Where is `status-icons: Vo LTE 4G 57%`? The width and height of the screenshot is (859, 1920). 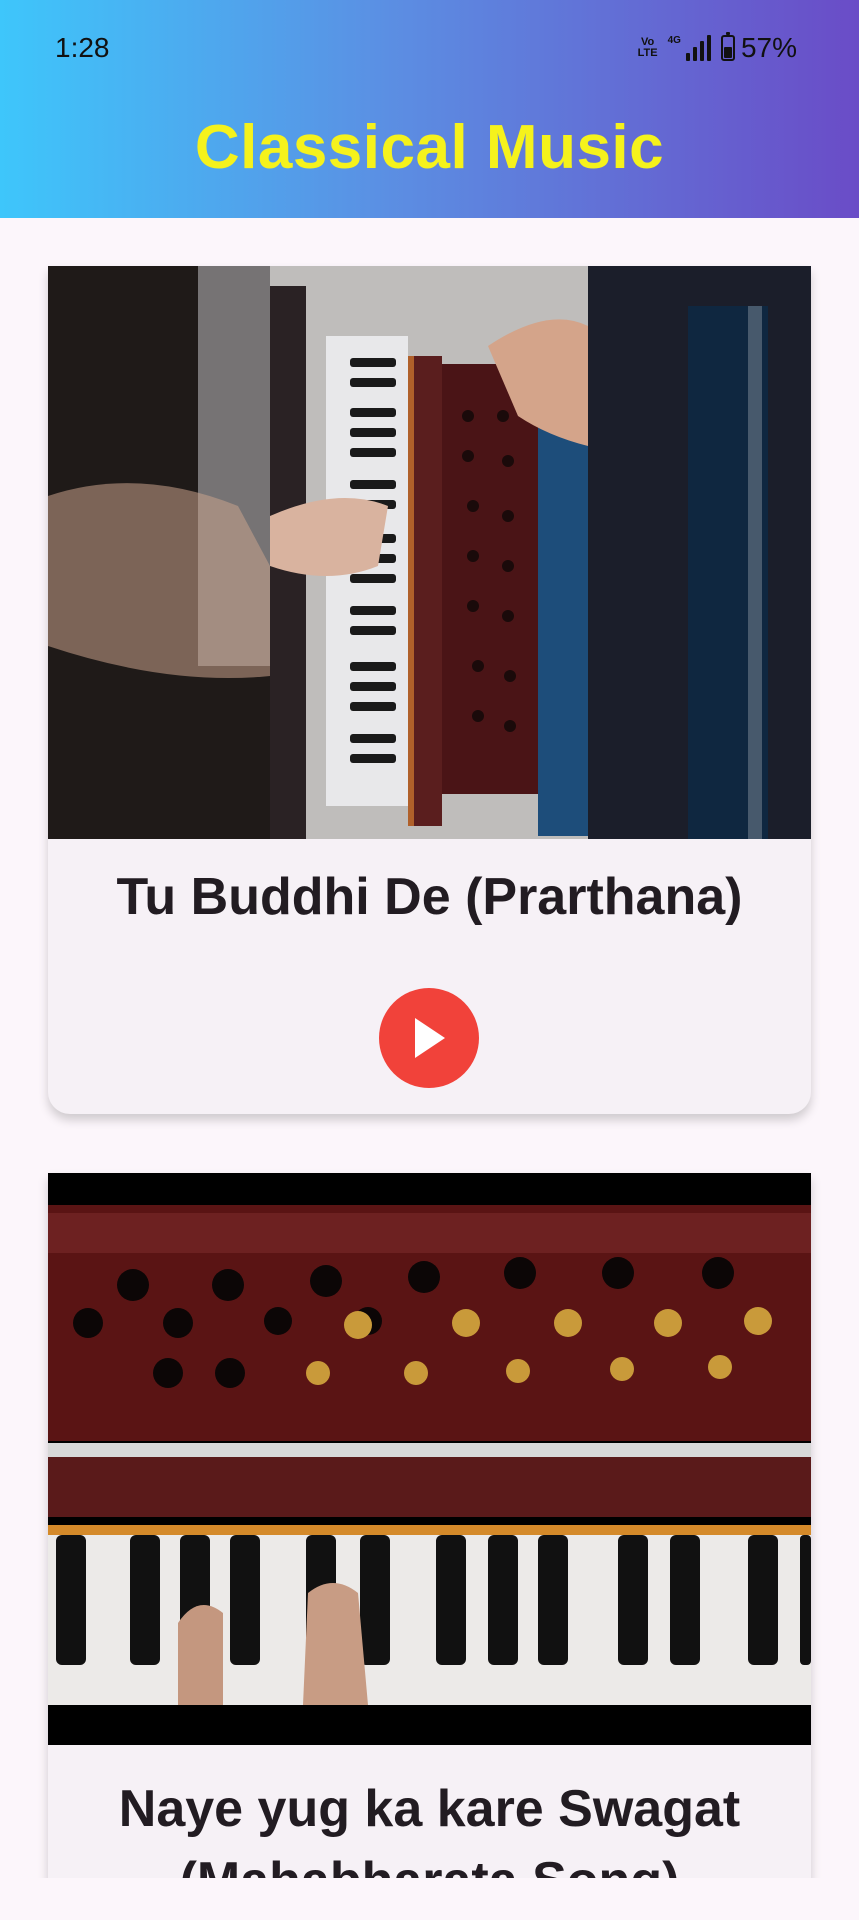
status-icons: Vo LTE 4G 57% is located at coordinates (717, 48).